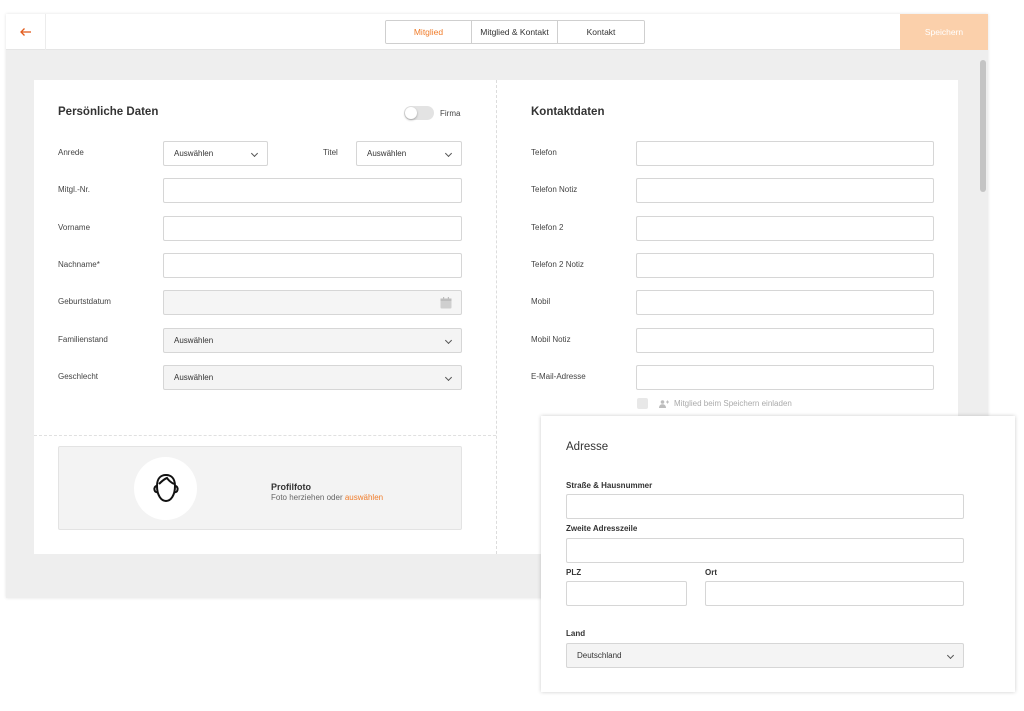 This screenshot has width=1024, height=711. Describe the element at coordinates (429, 32) in the screenshot. I see `tab-mitglied: Mitglied` at that location.